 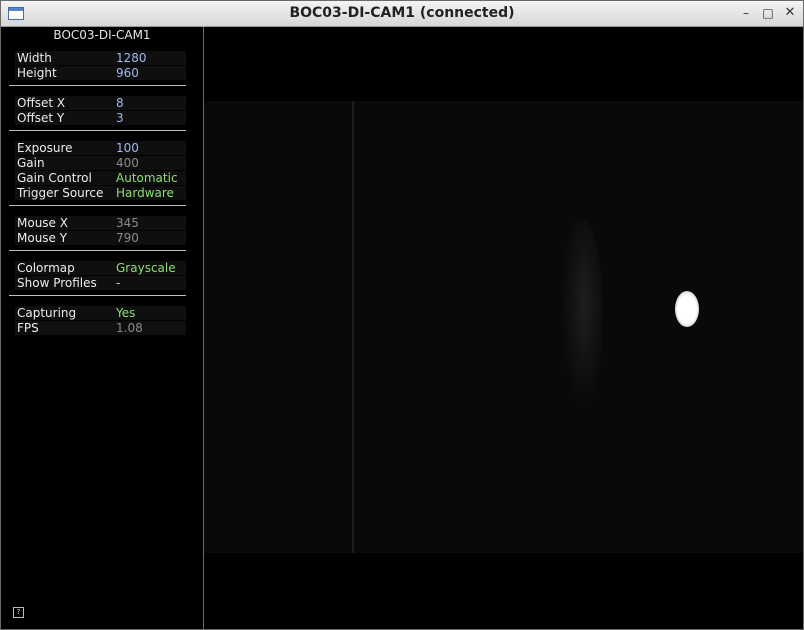 I want to click on property-label: Height, so click(x=37, y=73).